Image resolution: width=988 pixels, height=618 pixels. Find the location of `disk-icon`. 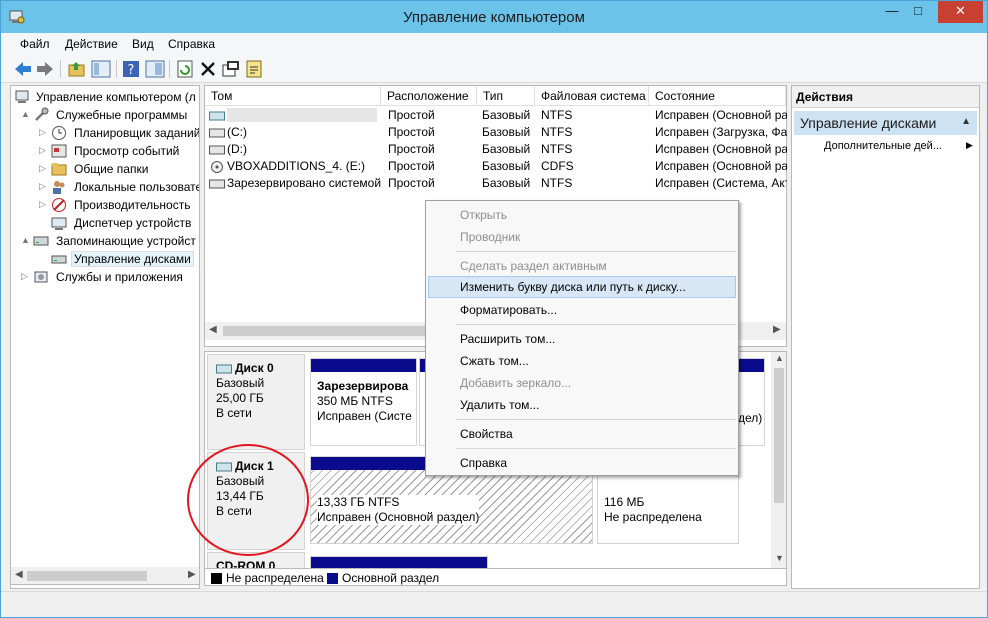

disk-icon is located at coordinates (224, 368).